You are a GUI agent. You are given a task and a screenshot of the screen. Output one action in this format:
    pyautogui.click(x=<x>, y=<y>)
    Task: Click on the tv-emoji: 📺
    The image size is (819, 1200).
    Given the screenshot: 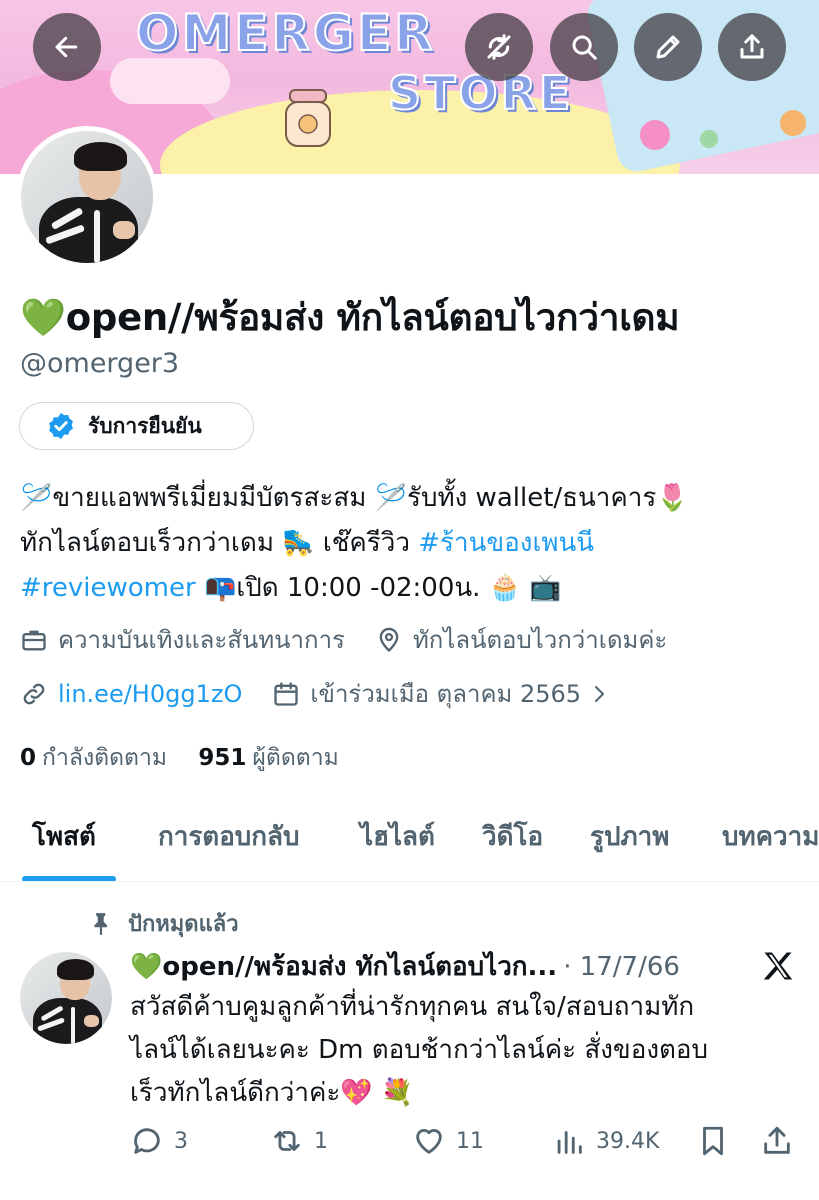 What is the action you would take?
    pyautogui.click(x=545, y=588)
    